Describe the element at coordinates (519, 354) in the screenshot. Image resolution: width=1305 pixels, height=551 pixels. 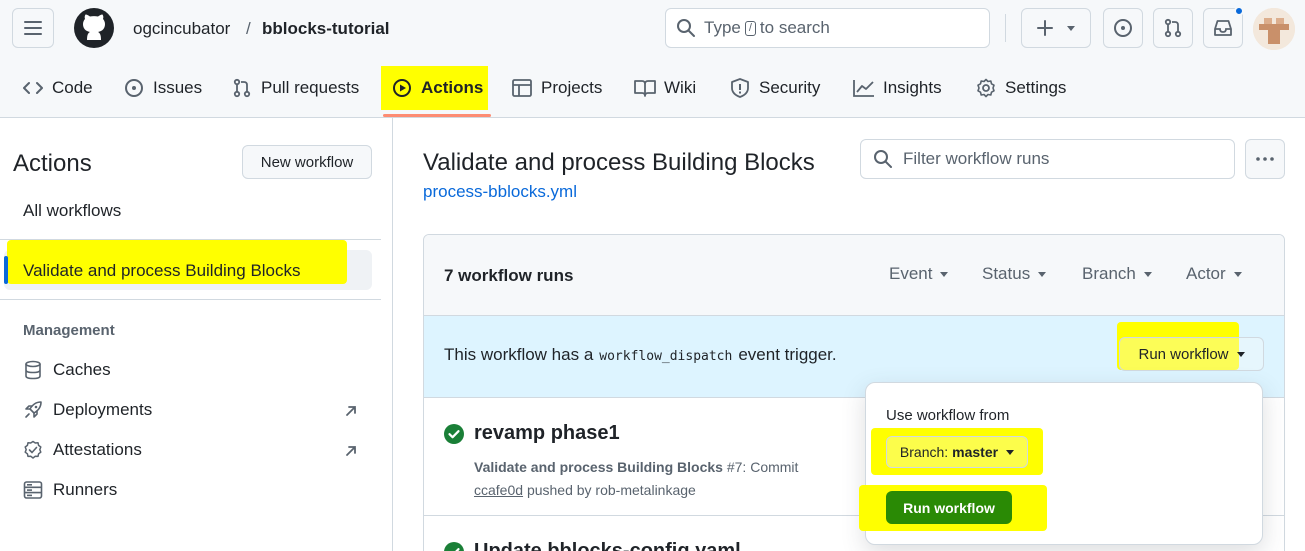
I see `notice-prefix: This workflow has a` at that location.